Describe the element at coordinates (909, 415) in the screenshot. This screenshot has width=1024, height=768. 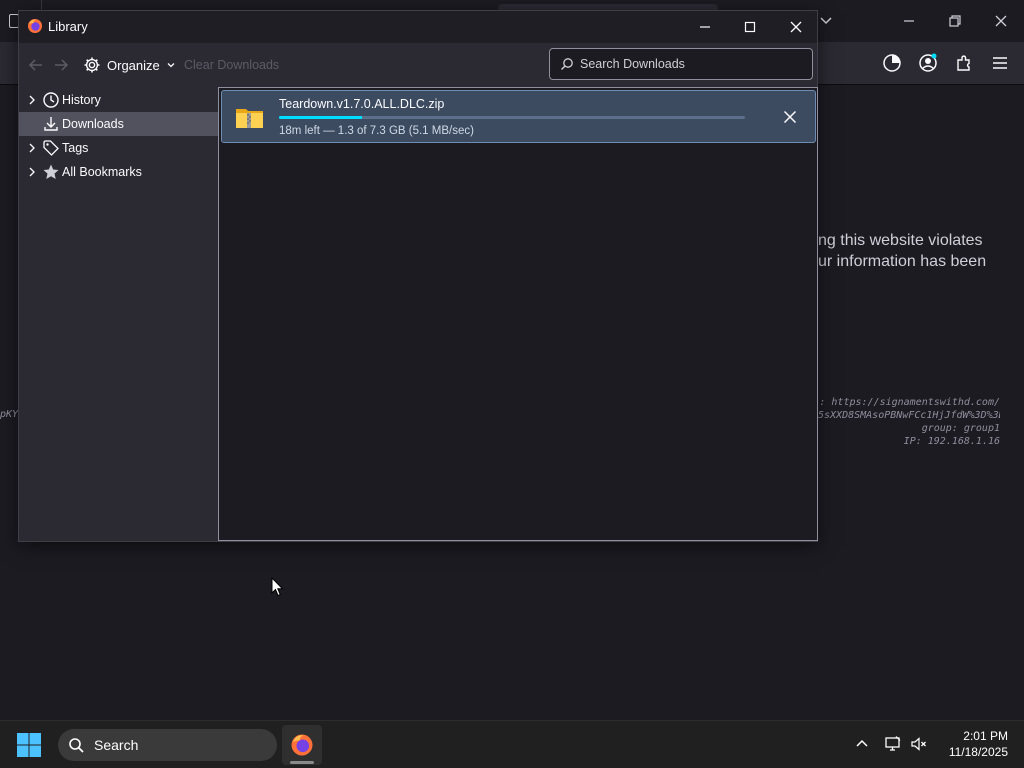
I see `info-line: 5sXXD8SMAsoPBNwFCc1HjJfdW%3D%3D` at that location.